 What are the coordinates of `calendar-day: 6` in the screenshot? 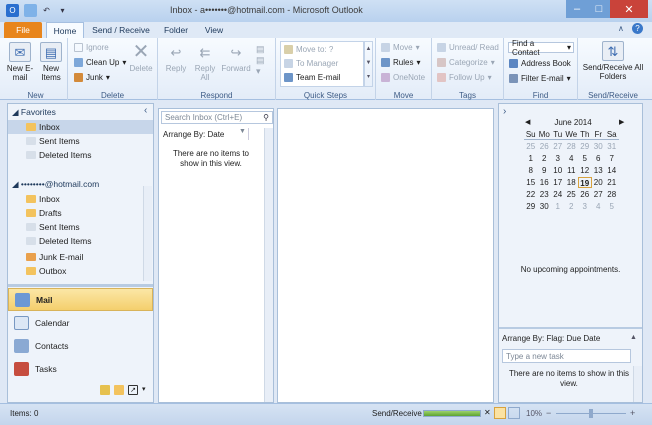 It's located at (599, 158).